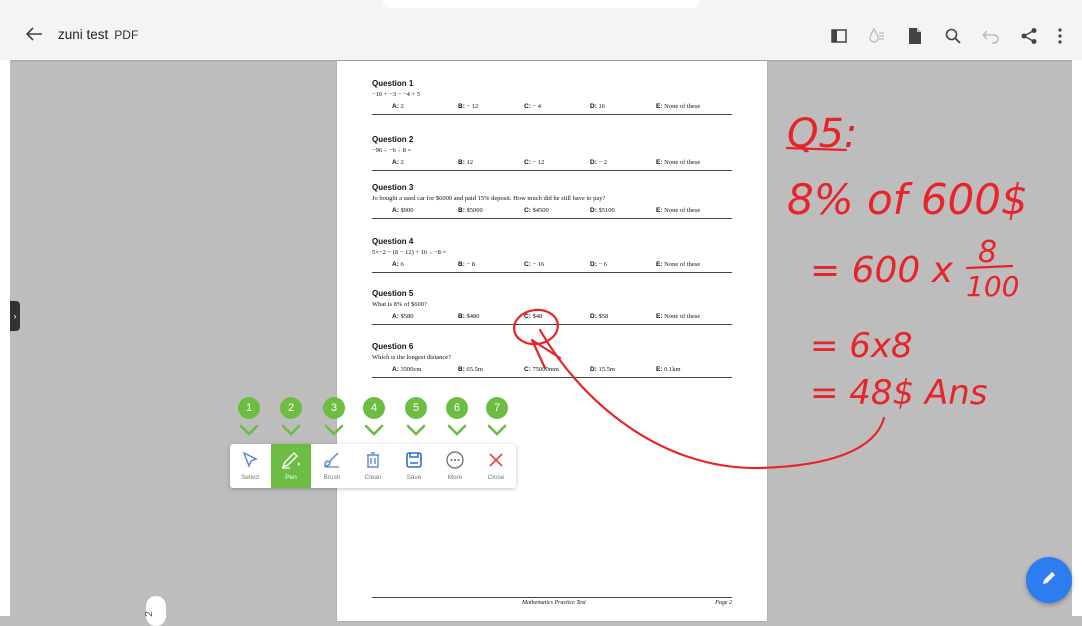  What do you see at coordinates (603, 316) in the screenshot?
I see `option-value: $58` at bounding box center [603, 316].